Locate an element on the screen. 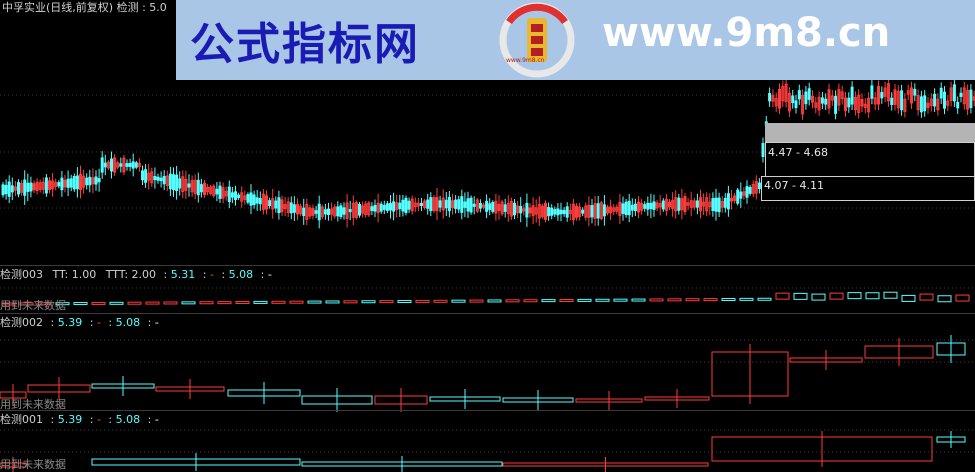 The image size is (975, 472). range-popup-lower-text: 4.07 - 4.11 is located at coordinates (794, 185).